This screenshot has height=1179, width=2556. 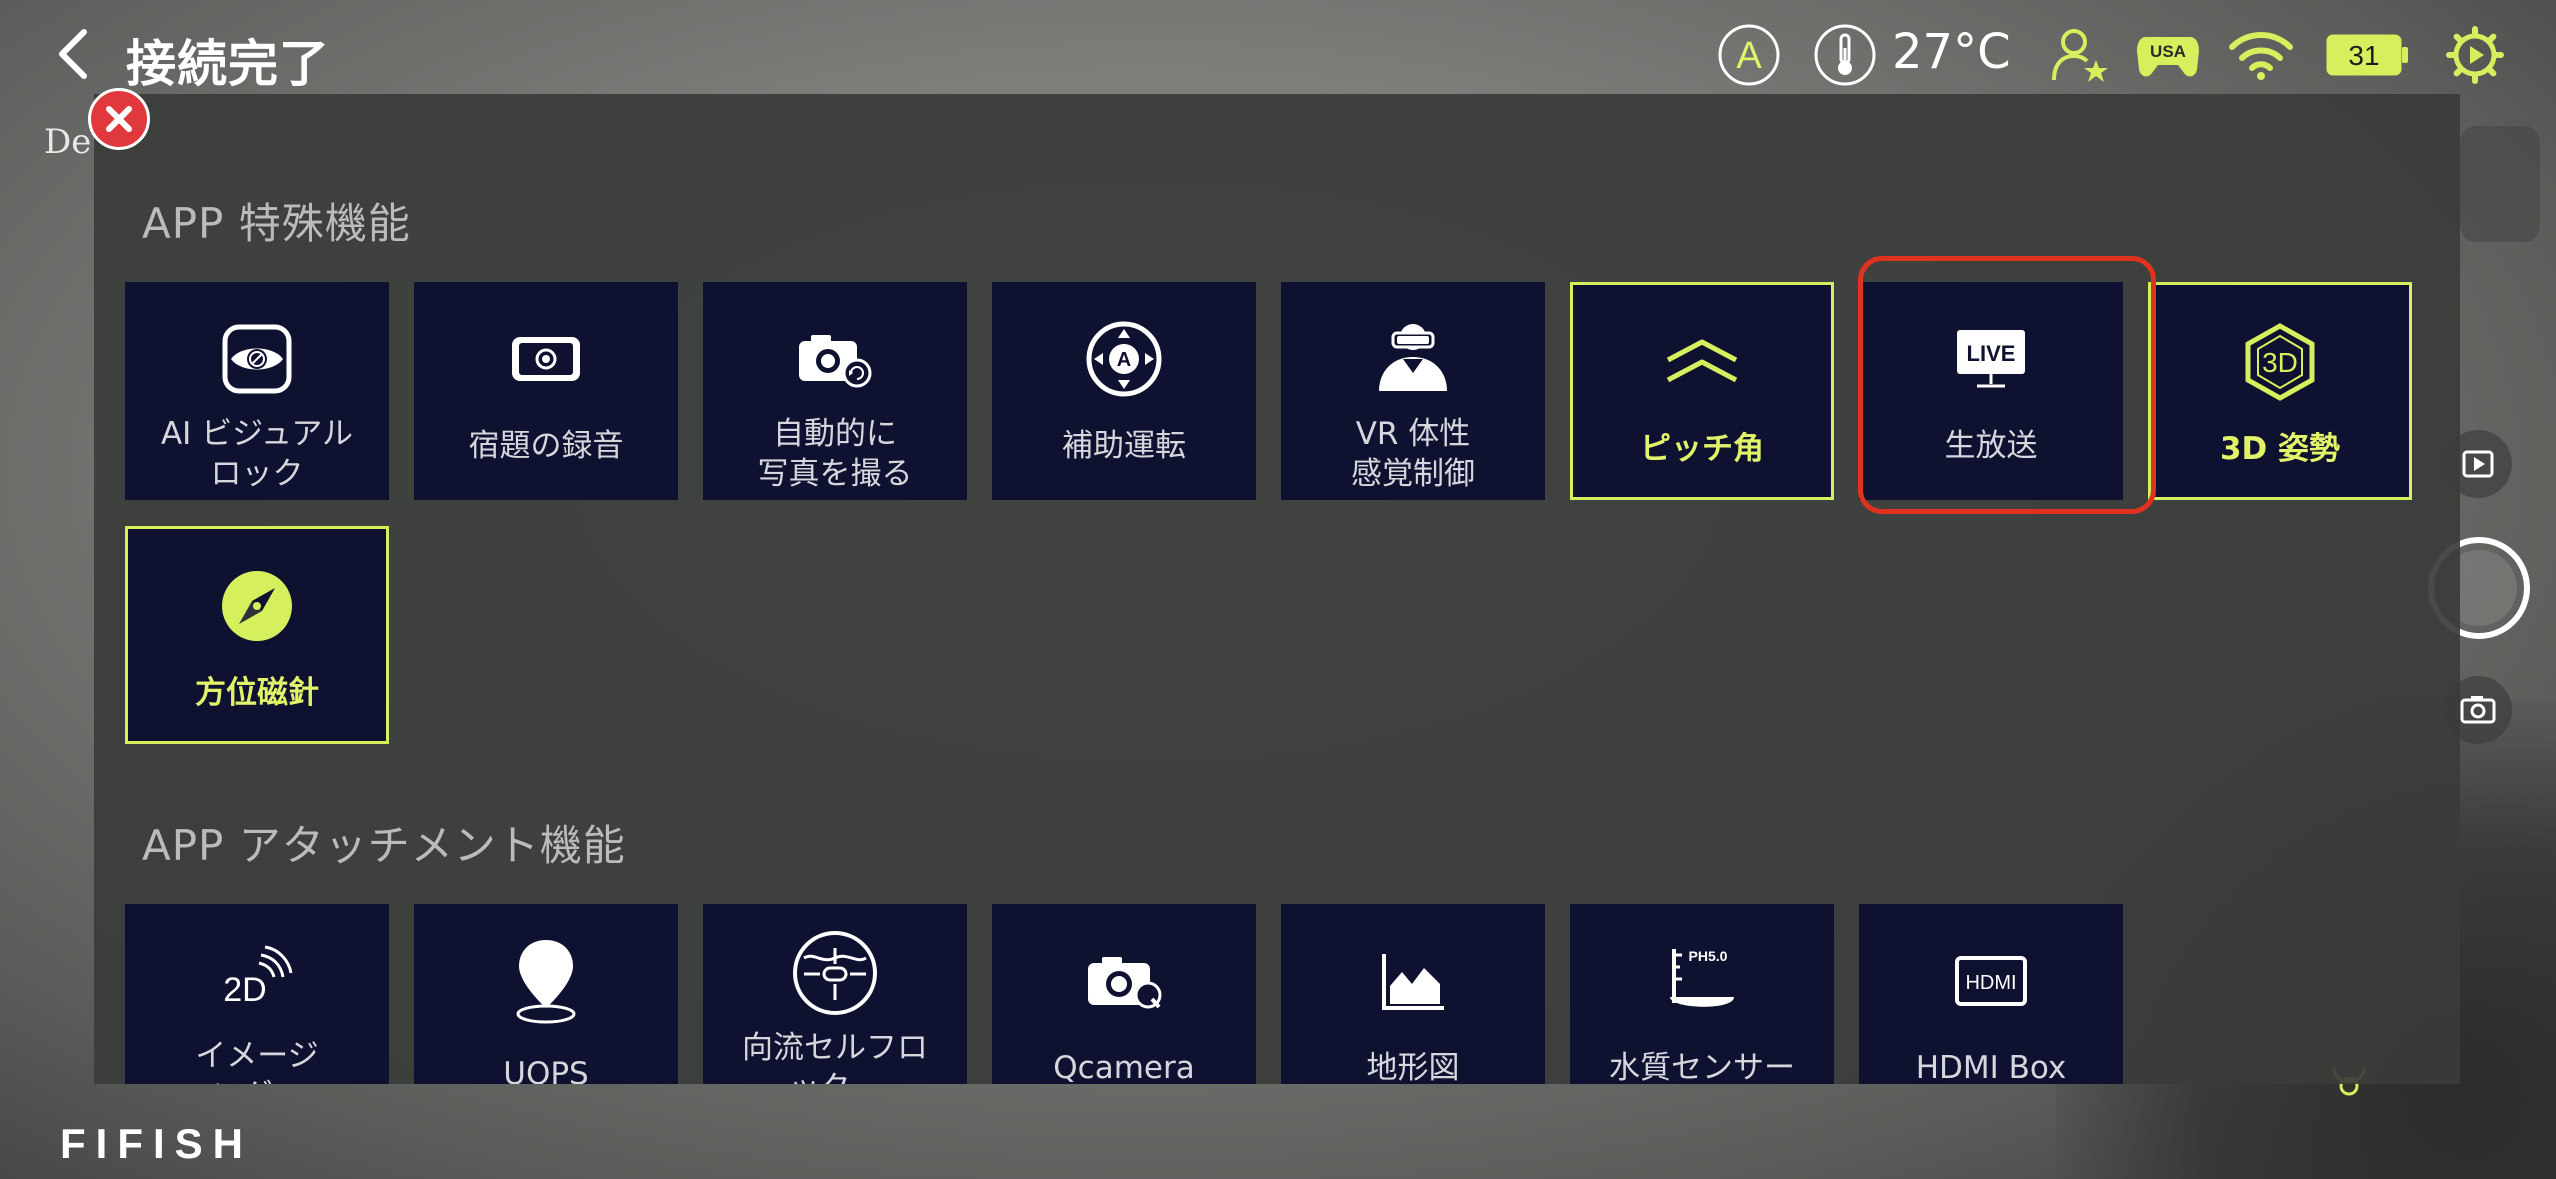 I want to click on section-title-special: APP 特殊機能, so click(x=276, y=223).